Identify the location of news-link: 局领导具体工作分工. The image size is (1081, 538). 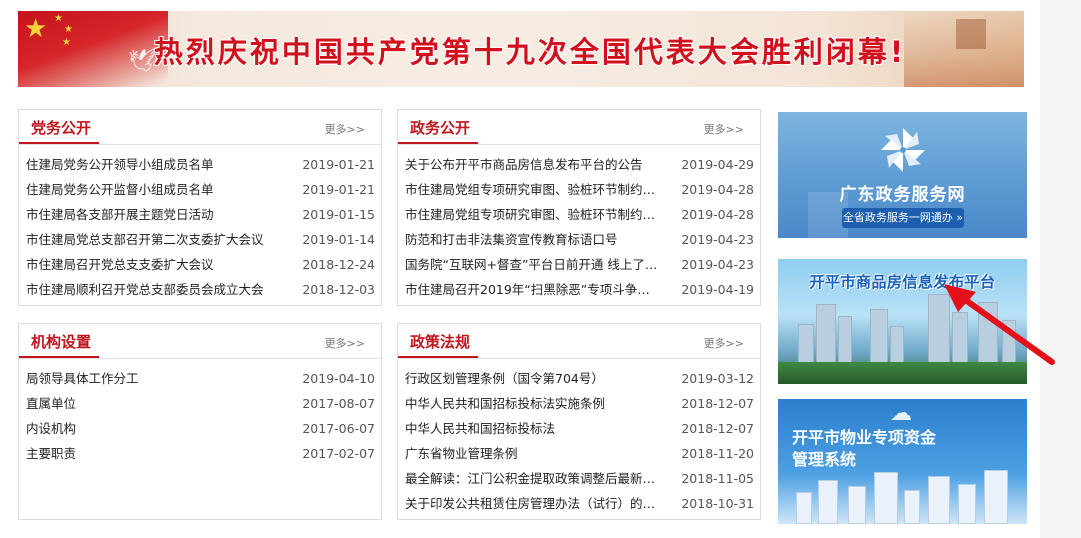
(155, 378).